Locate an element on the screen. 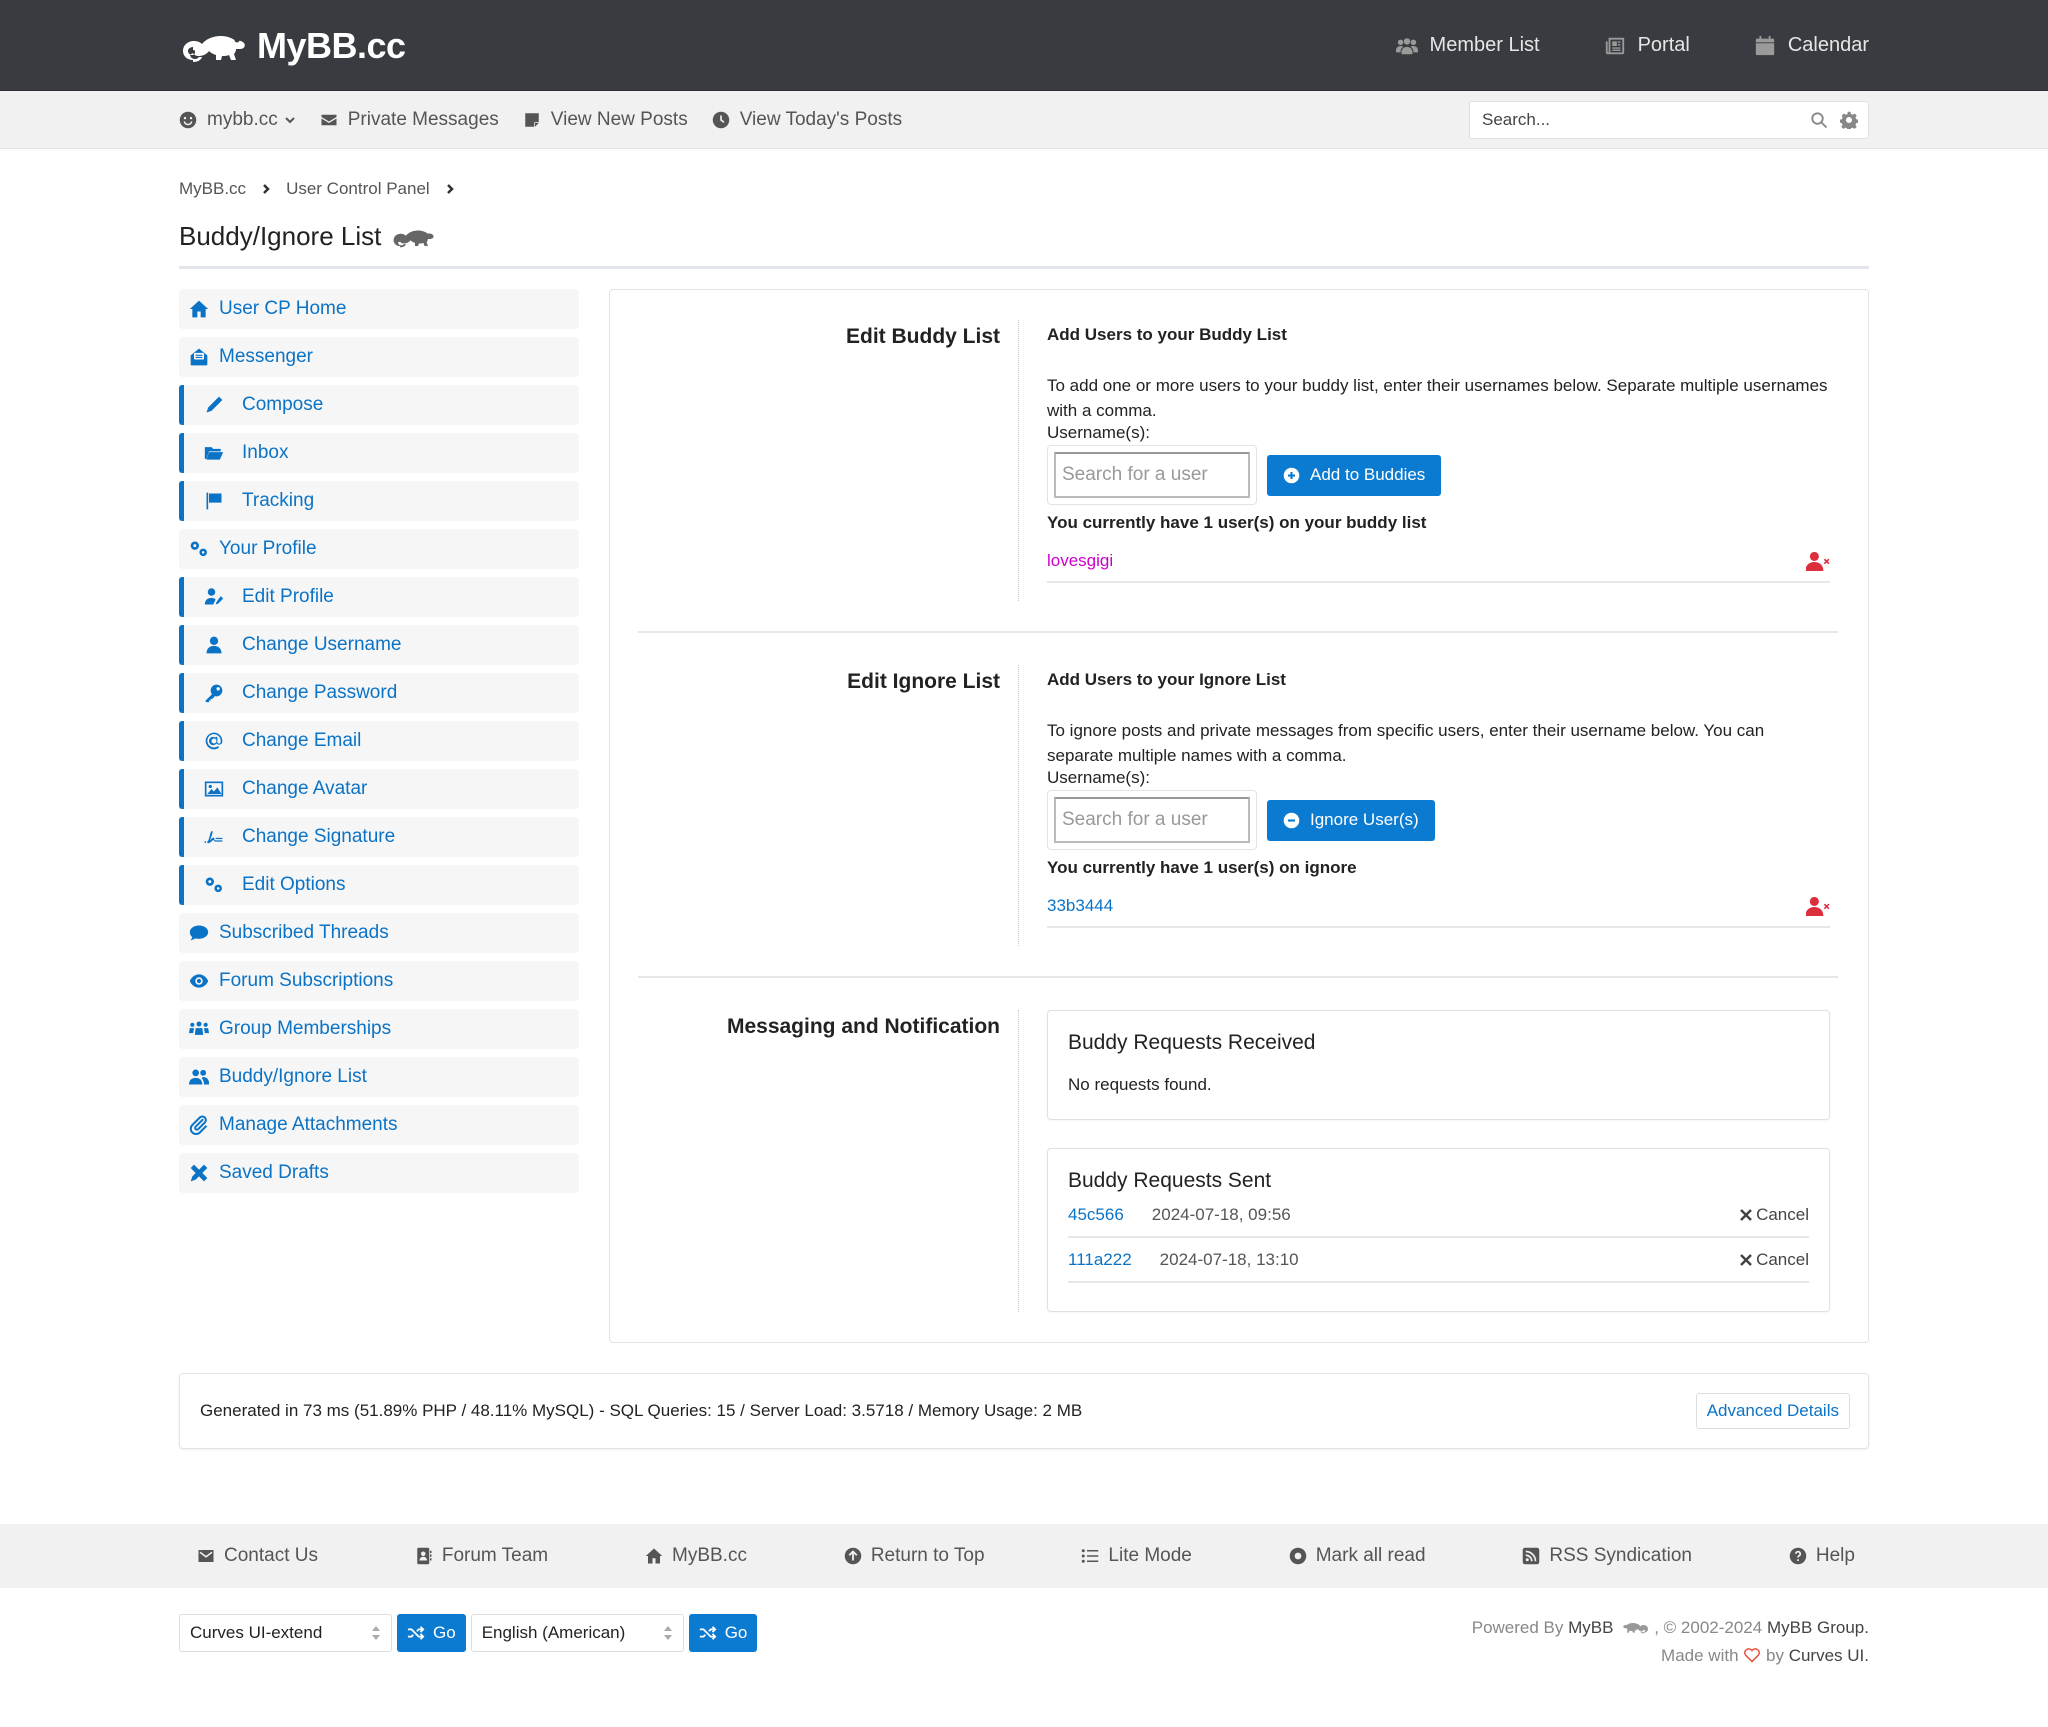  chameleon-icon is located at coordinates (413, 238).